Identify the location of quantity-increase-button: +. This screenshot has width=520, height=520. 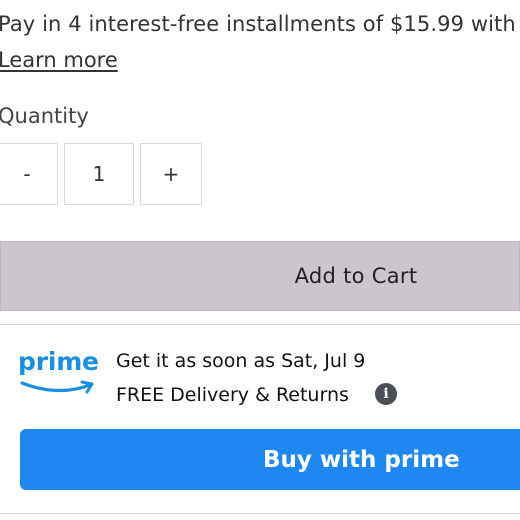
(171, 174).